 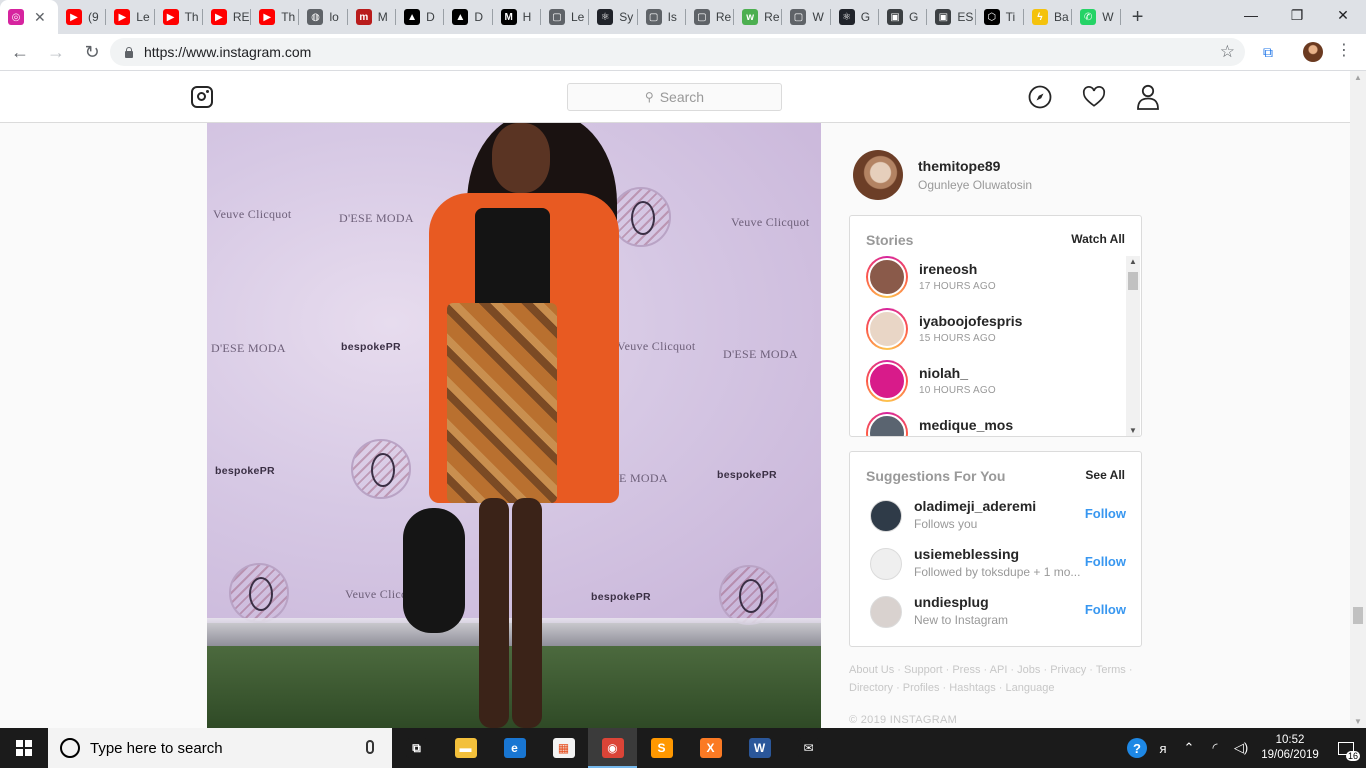 What do you see at coordinates (40, 17) in the screenshot?
I see `close-tab-icon: ✕` at bounding box center [40, 17].